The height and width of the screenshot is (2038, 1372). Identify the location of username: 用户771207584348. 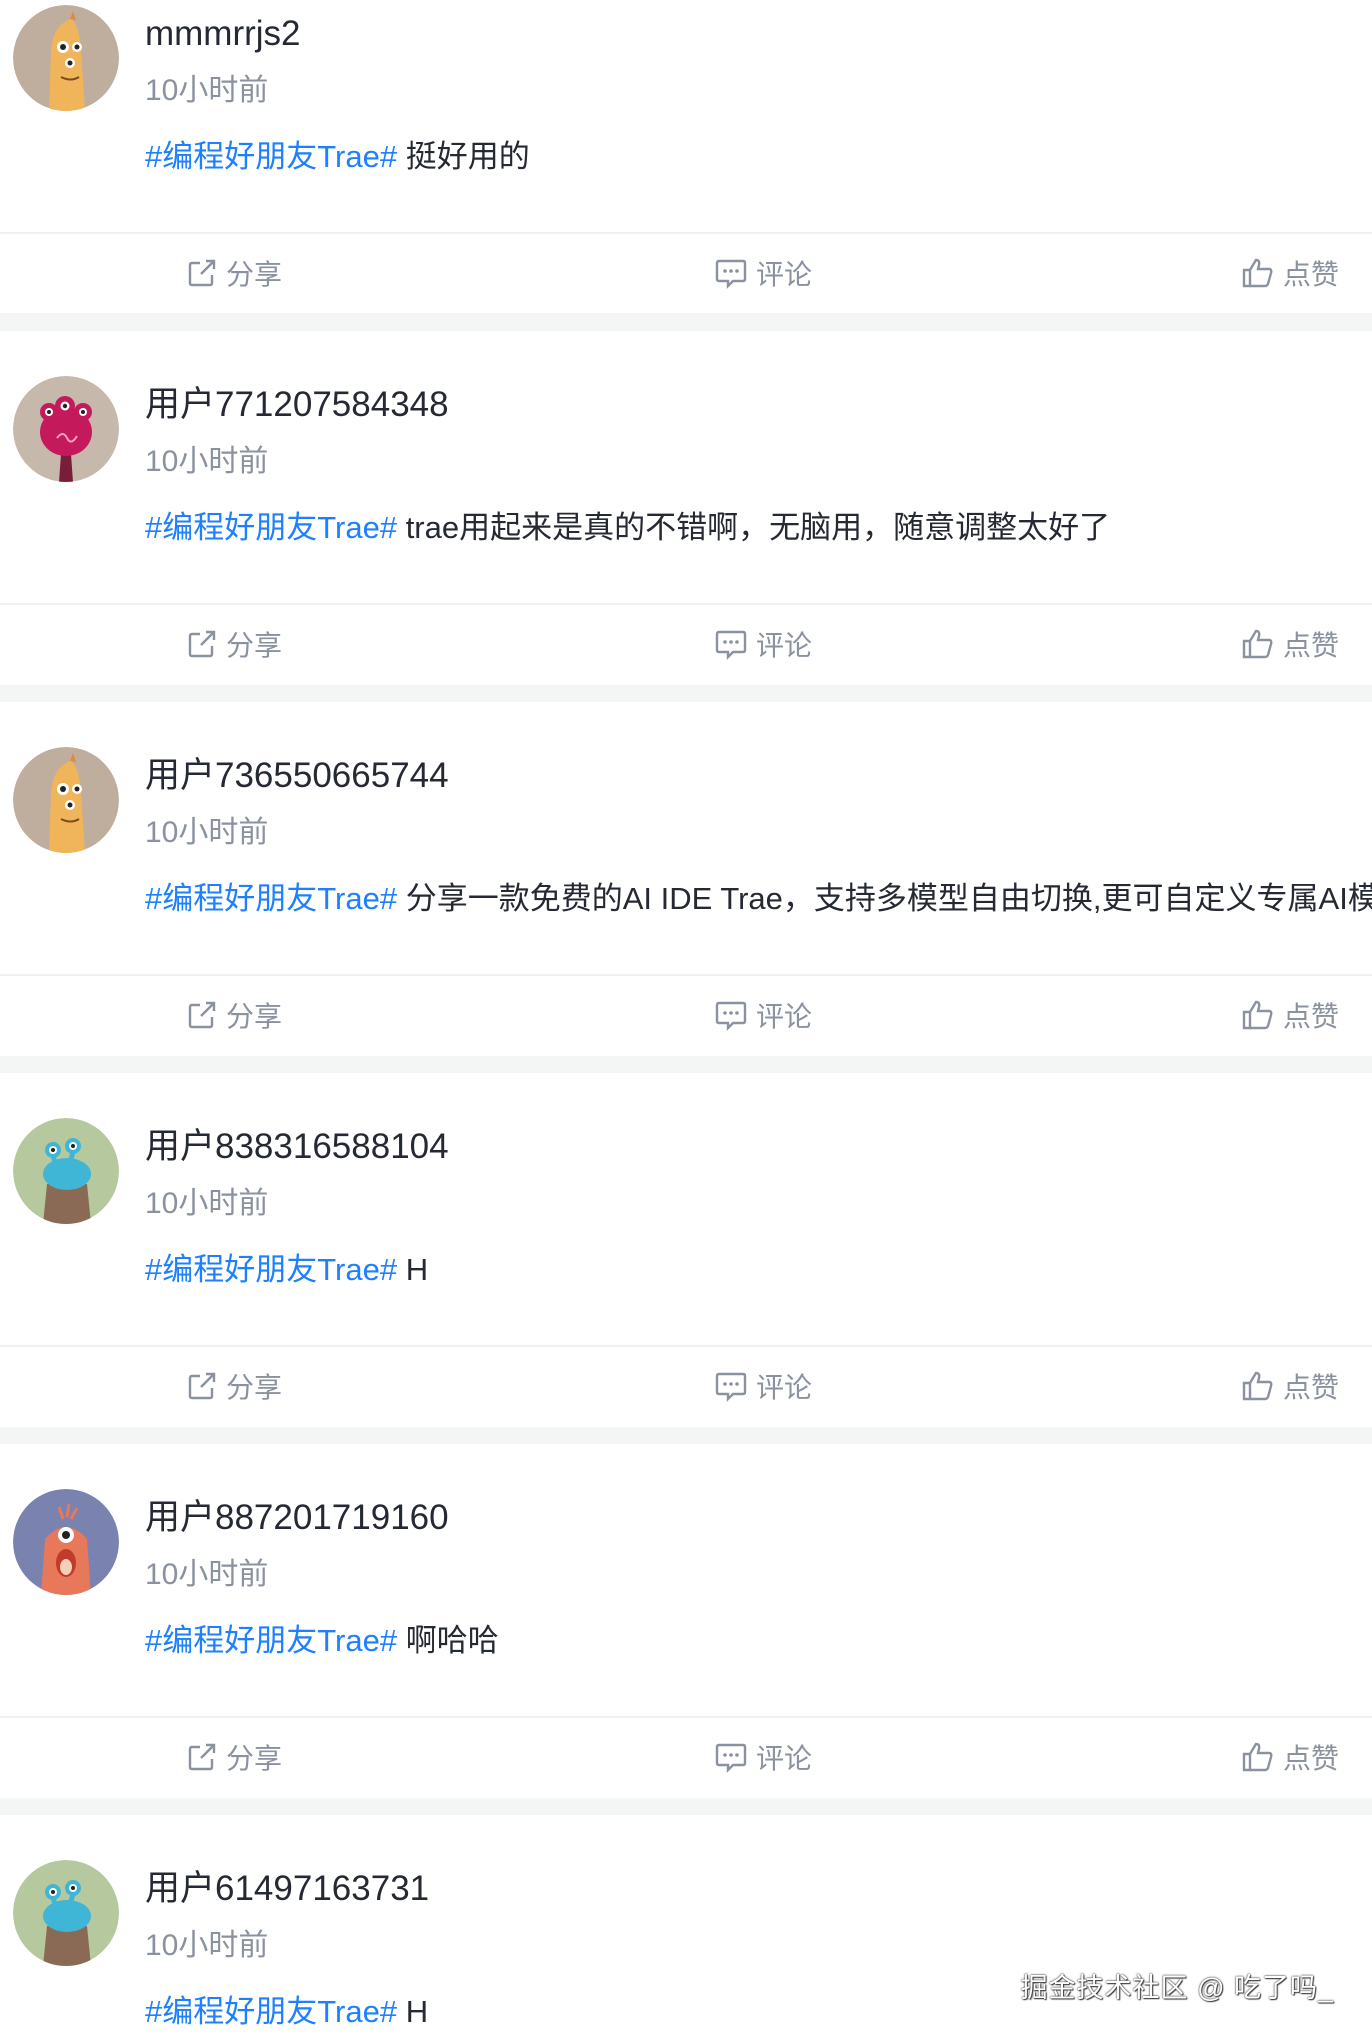
(297, 405).